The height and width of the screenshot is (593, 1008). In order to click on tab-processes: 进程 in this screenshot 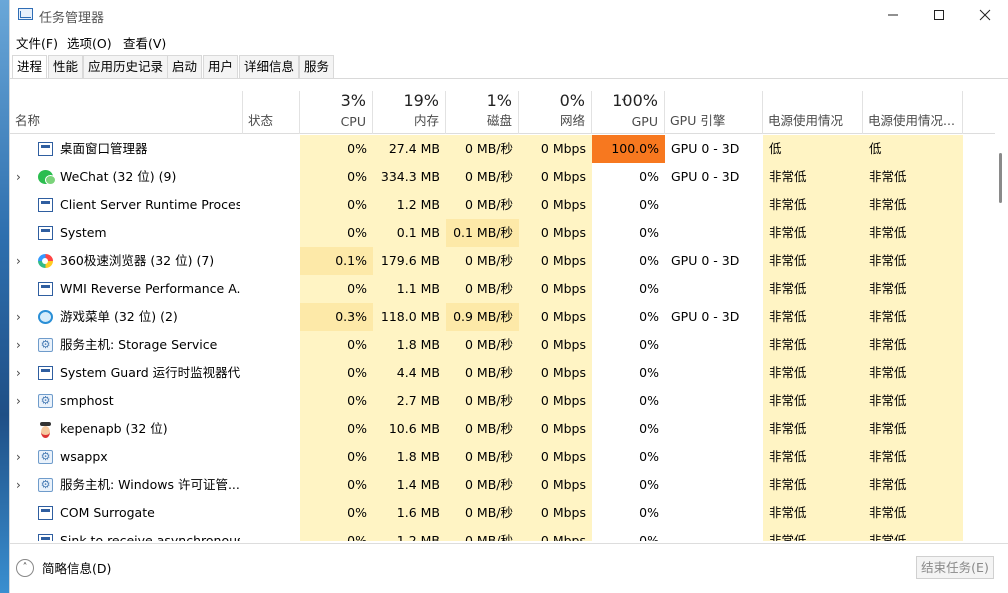, I will do `click(30, 67)`.